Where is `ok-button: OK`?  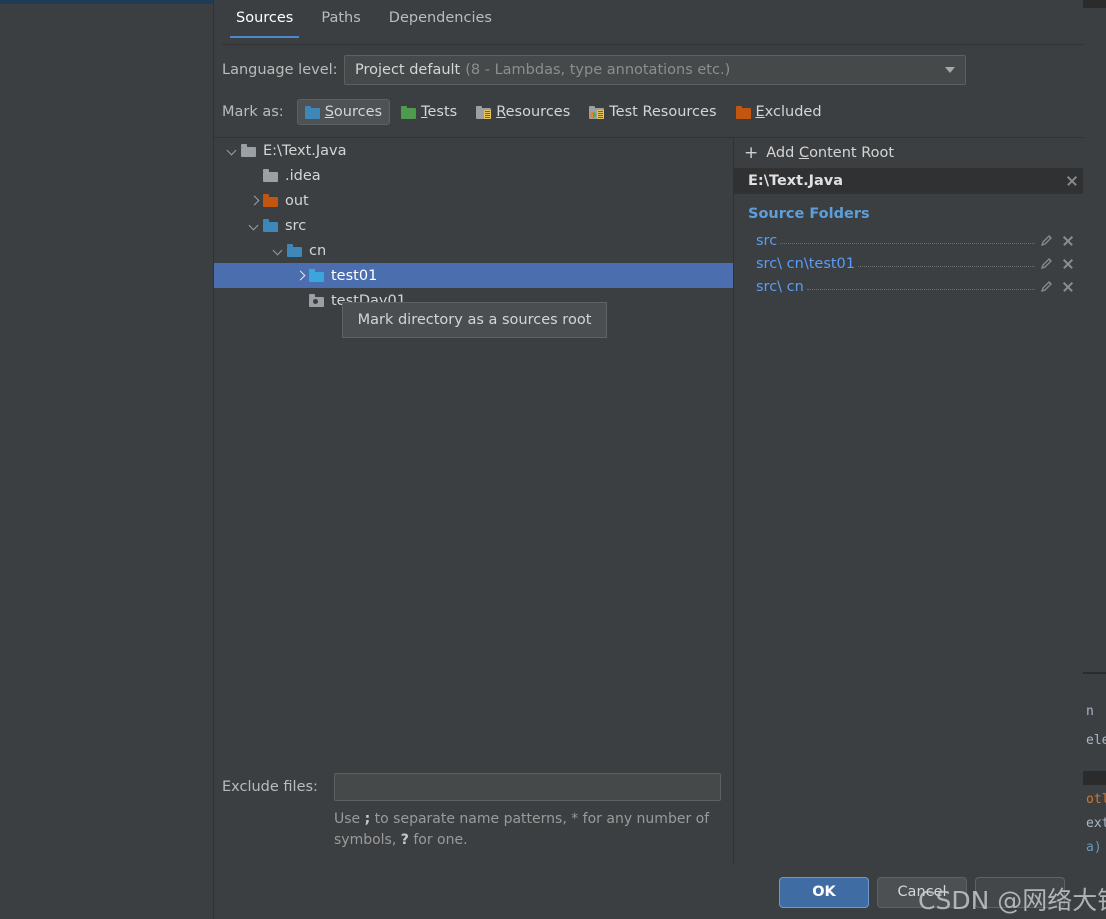
ok-button: OK is located at coordinates (824, 892).